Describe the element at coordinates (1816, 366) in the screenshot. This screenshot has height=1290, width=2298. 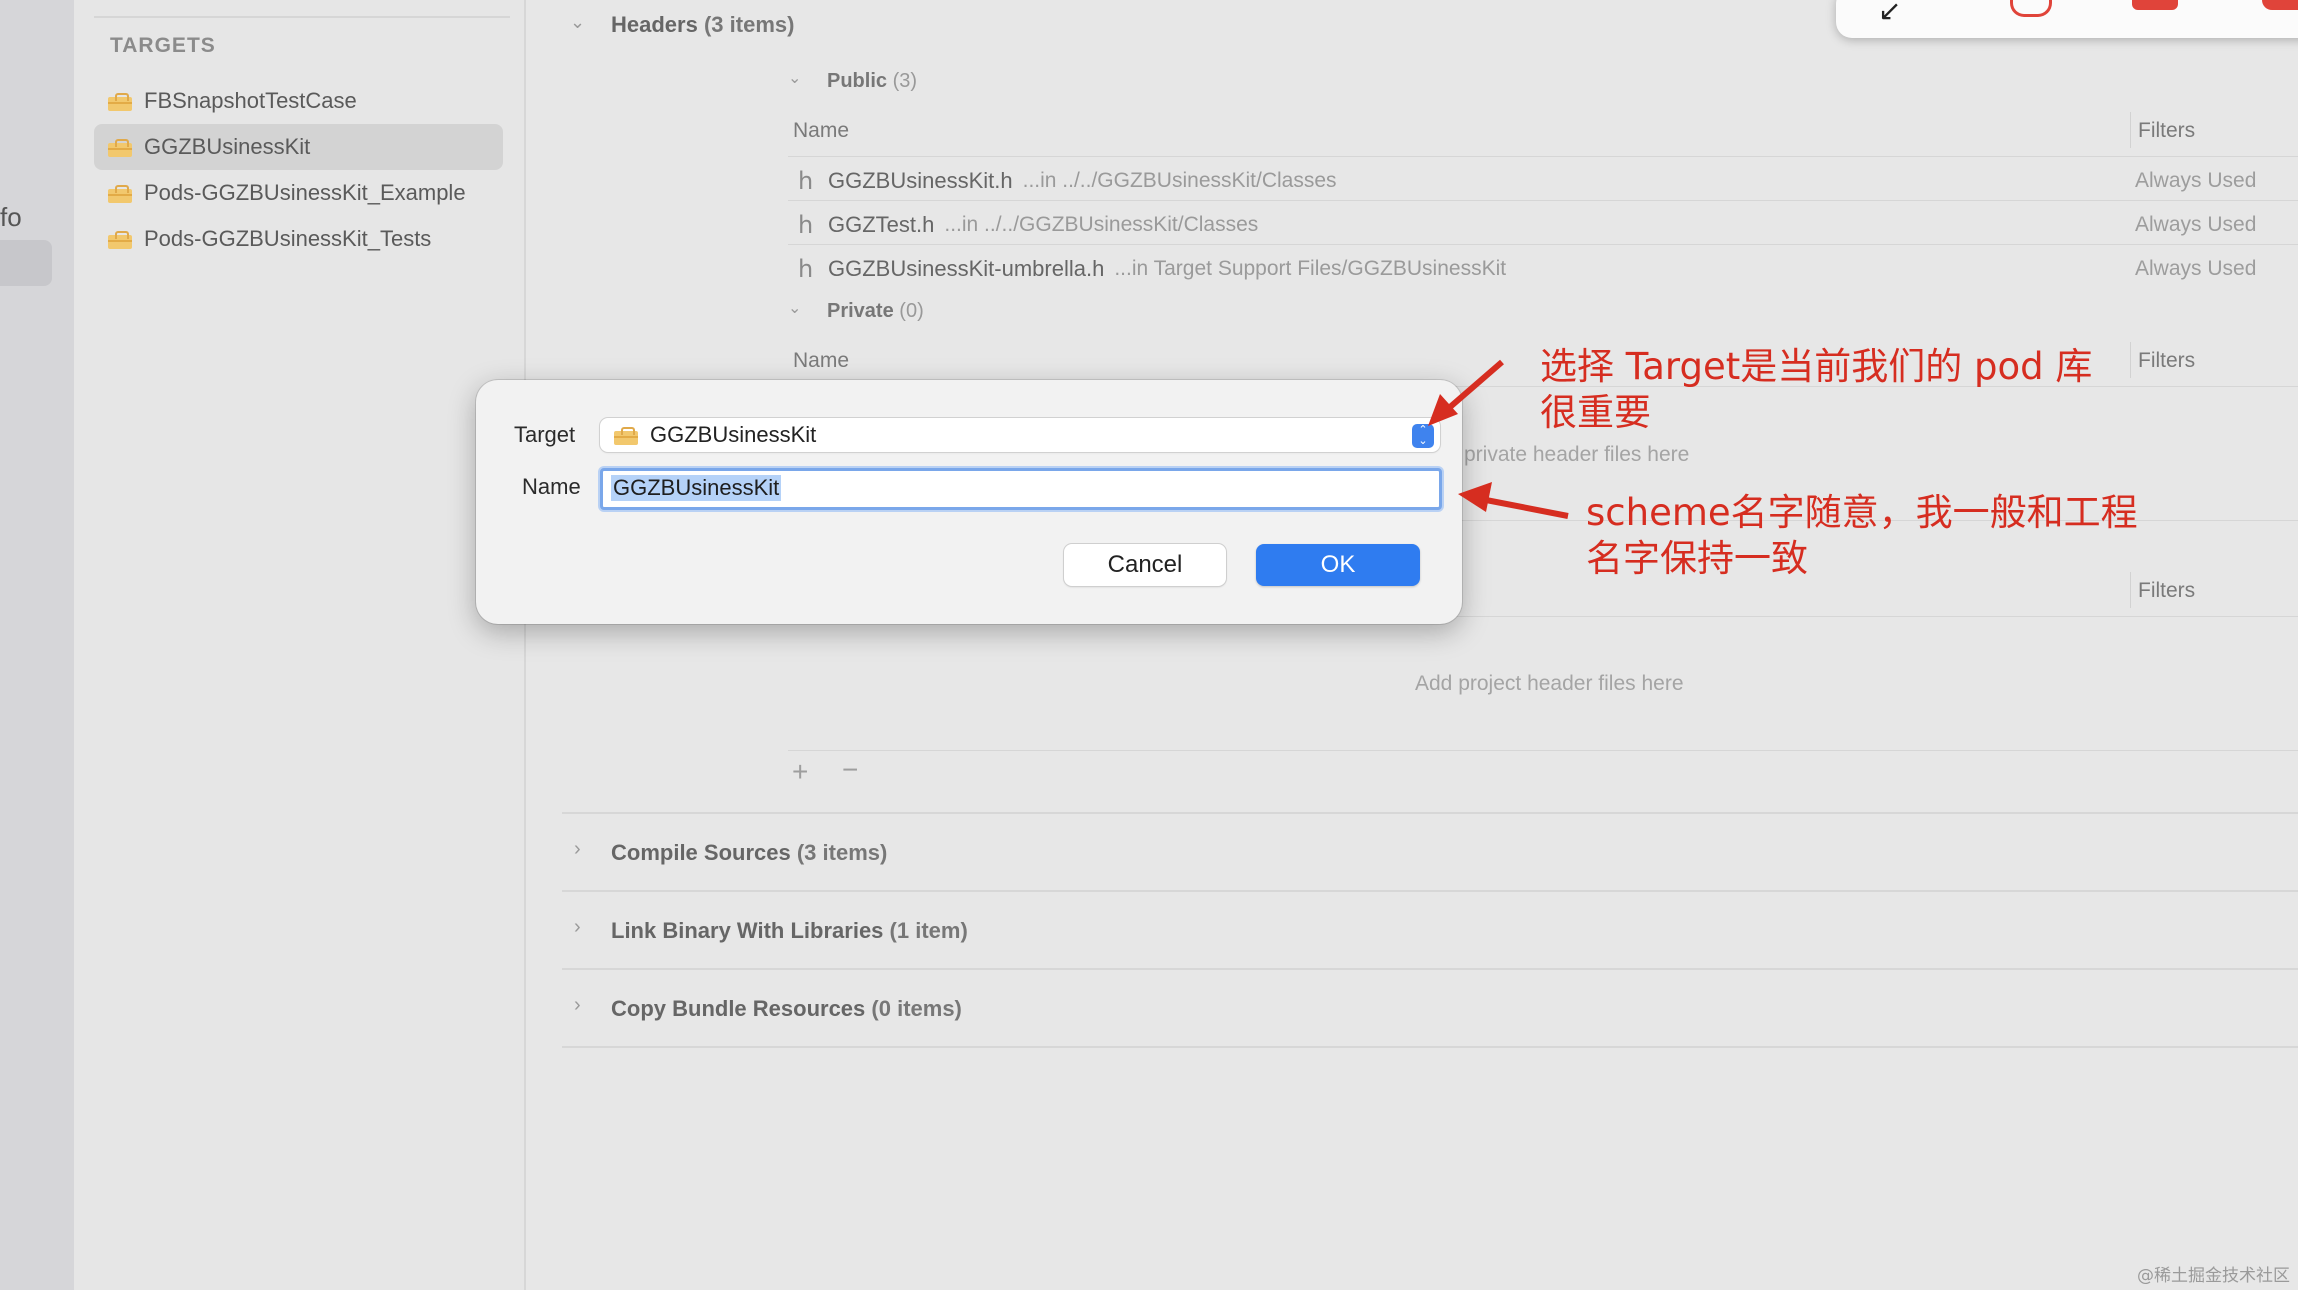
I see `target-annotation-line1: 选择 Target是当前我们的 pod 库` at that location.